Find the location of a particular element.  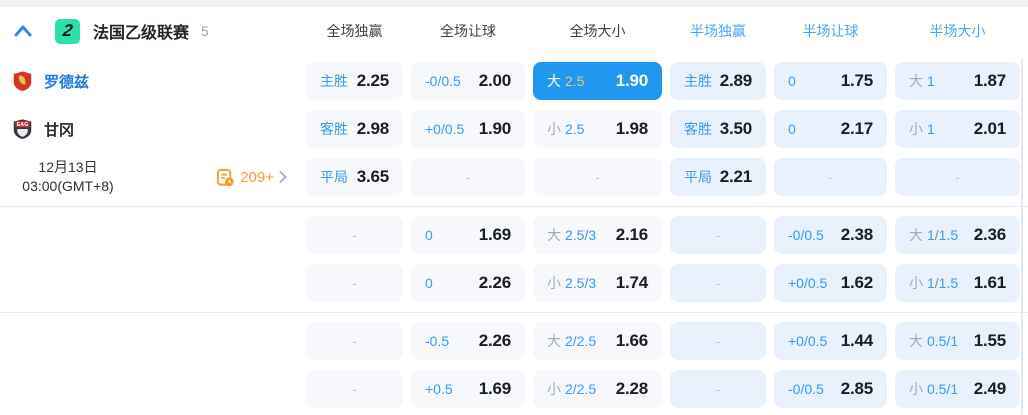

odds-cell: 大 1 1.87 is located at coordinates (957, 81).